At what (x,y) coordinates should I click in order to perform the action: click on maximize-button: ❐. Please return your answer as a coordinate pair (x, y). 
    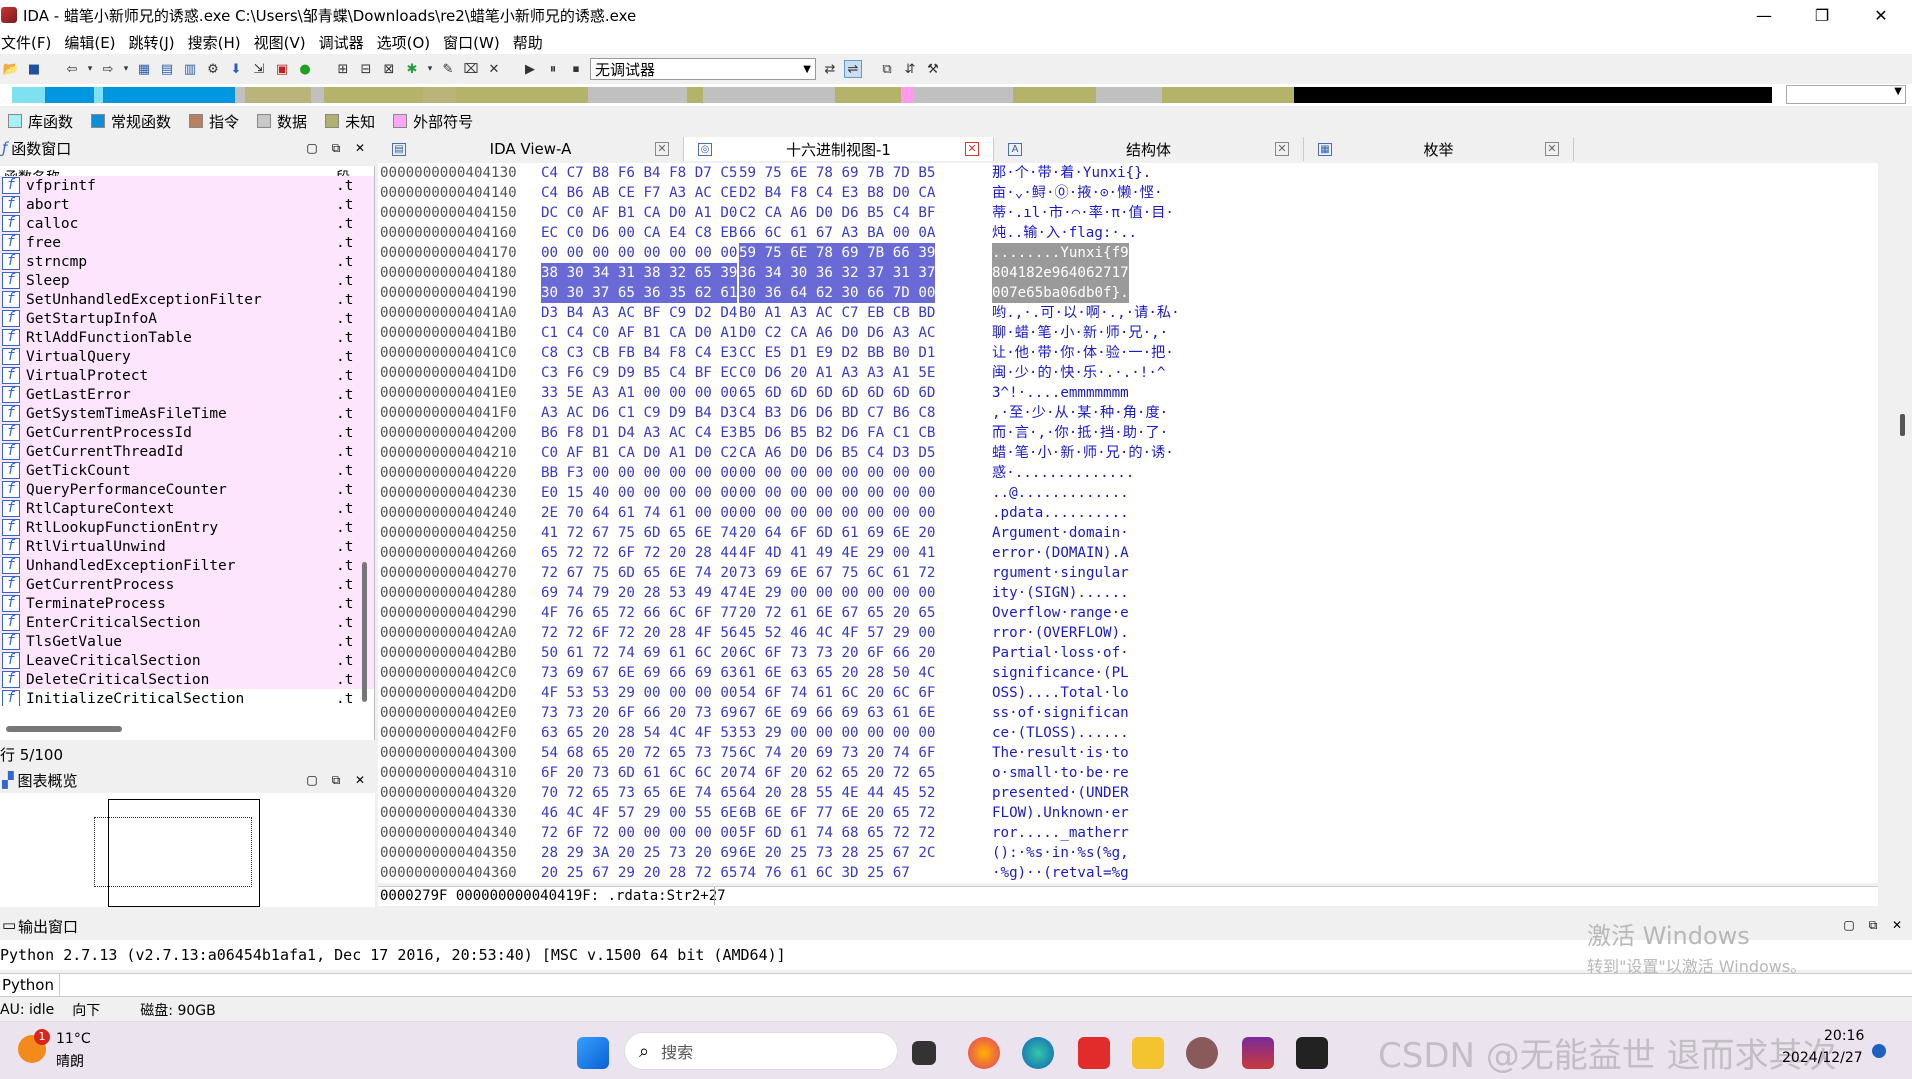
    Looking at the image, I should click on (1822, 15).